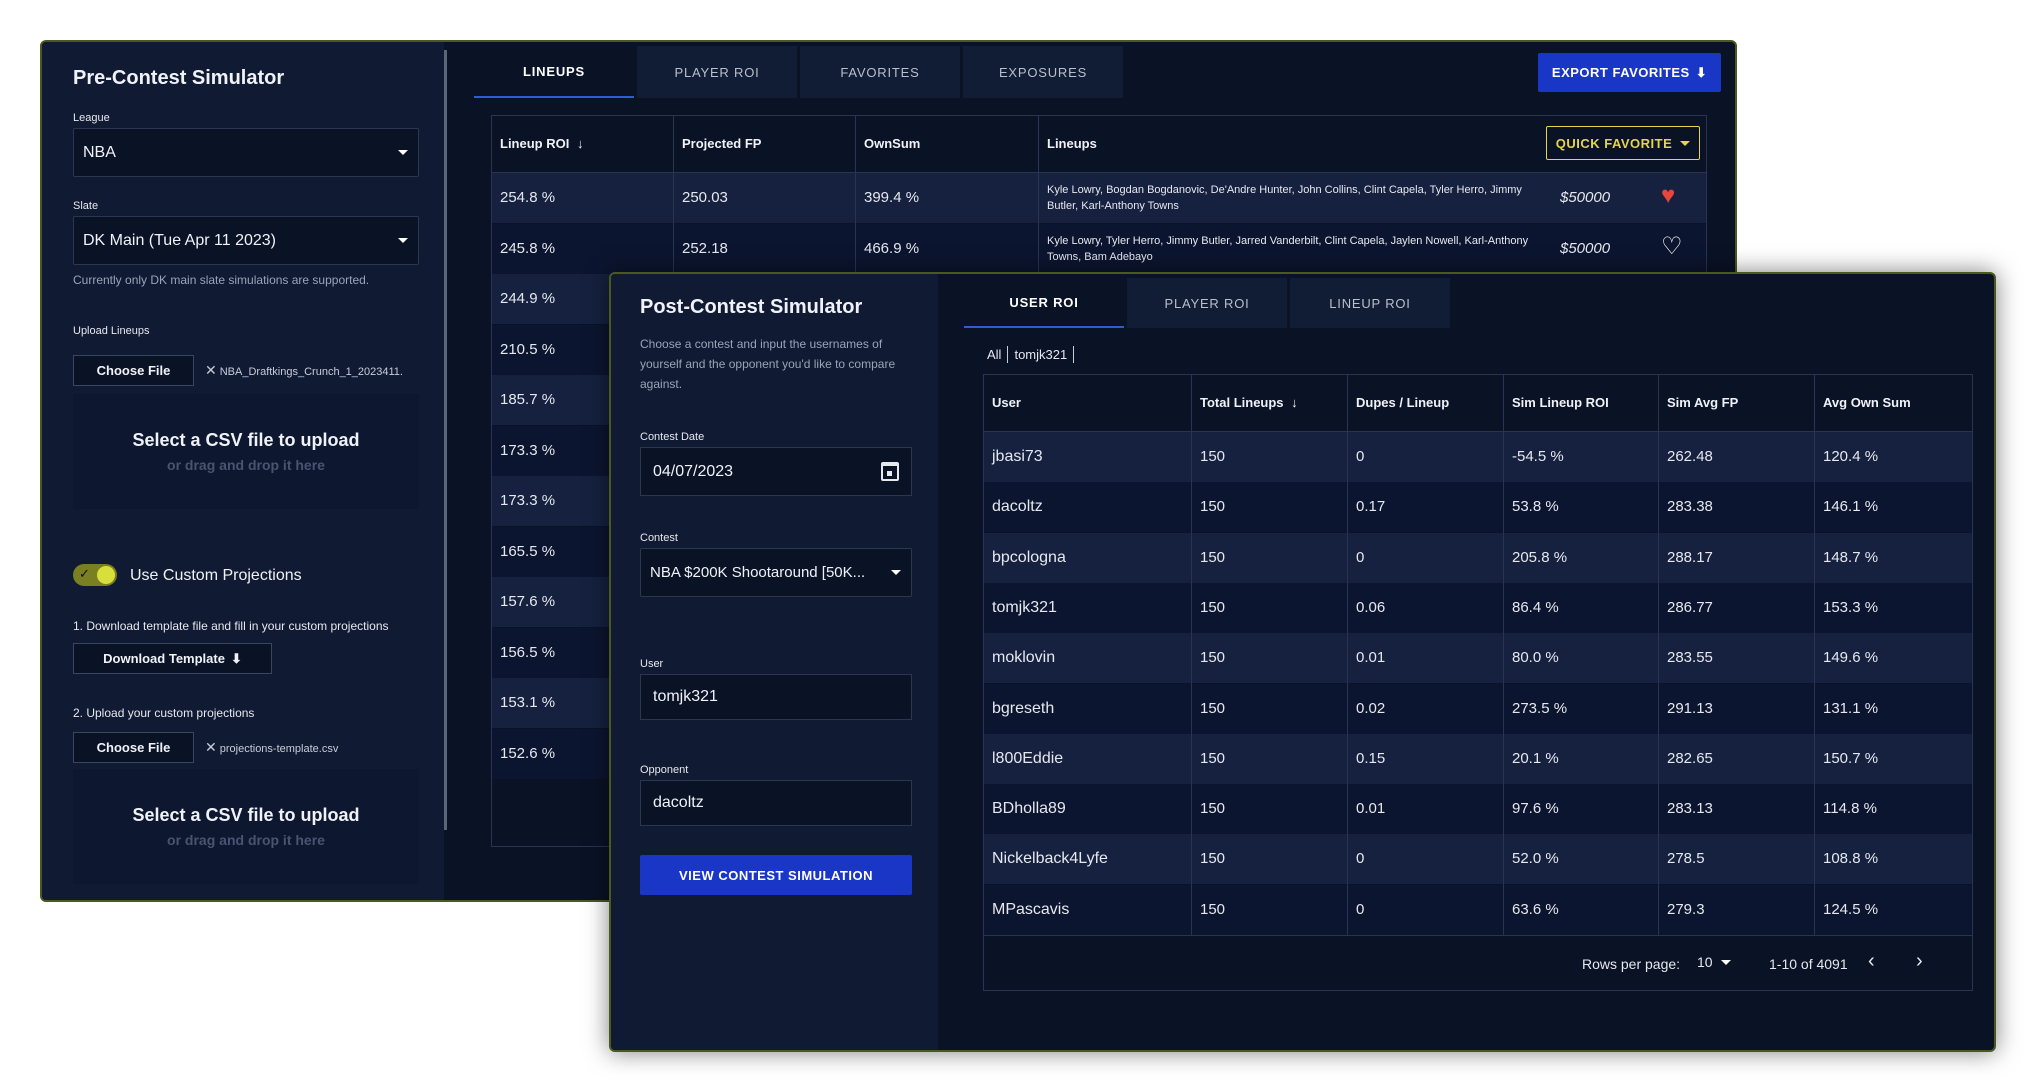 This screenshot has height=1087, width=2026. I want to click on chevron-left-icon: ‹, so click(1871, 961).